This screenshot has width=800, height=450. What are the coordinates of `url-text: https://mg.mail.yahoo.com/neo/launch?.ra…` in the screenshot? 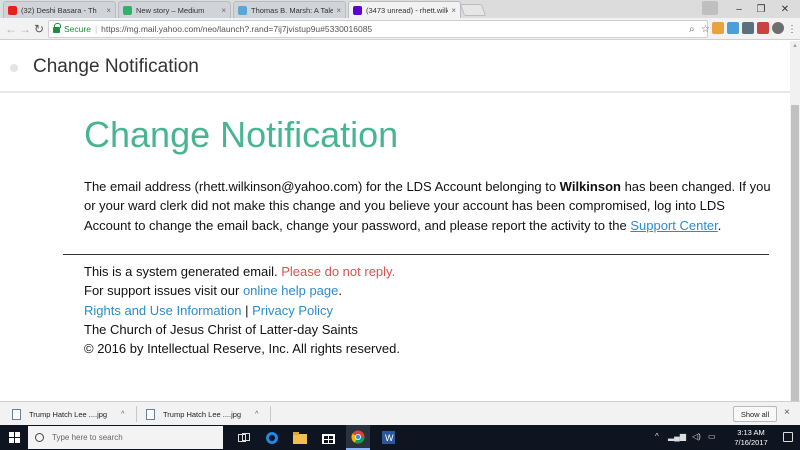 It's located at (237, 29).